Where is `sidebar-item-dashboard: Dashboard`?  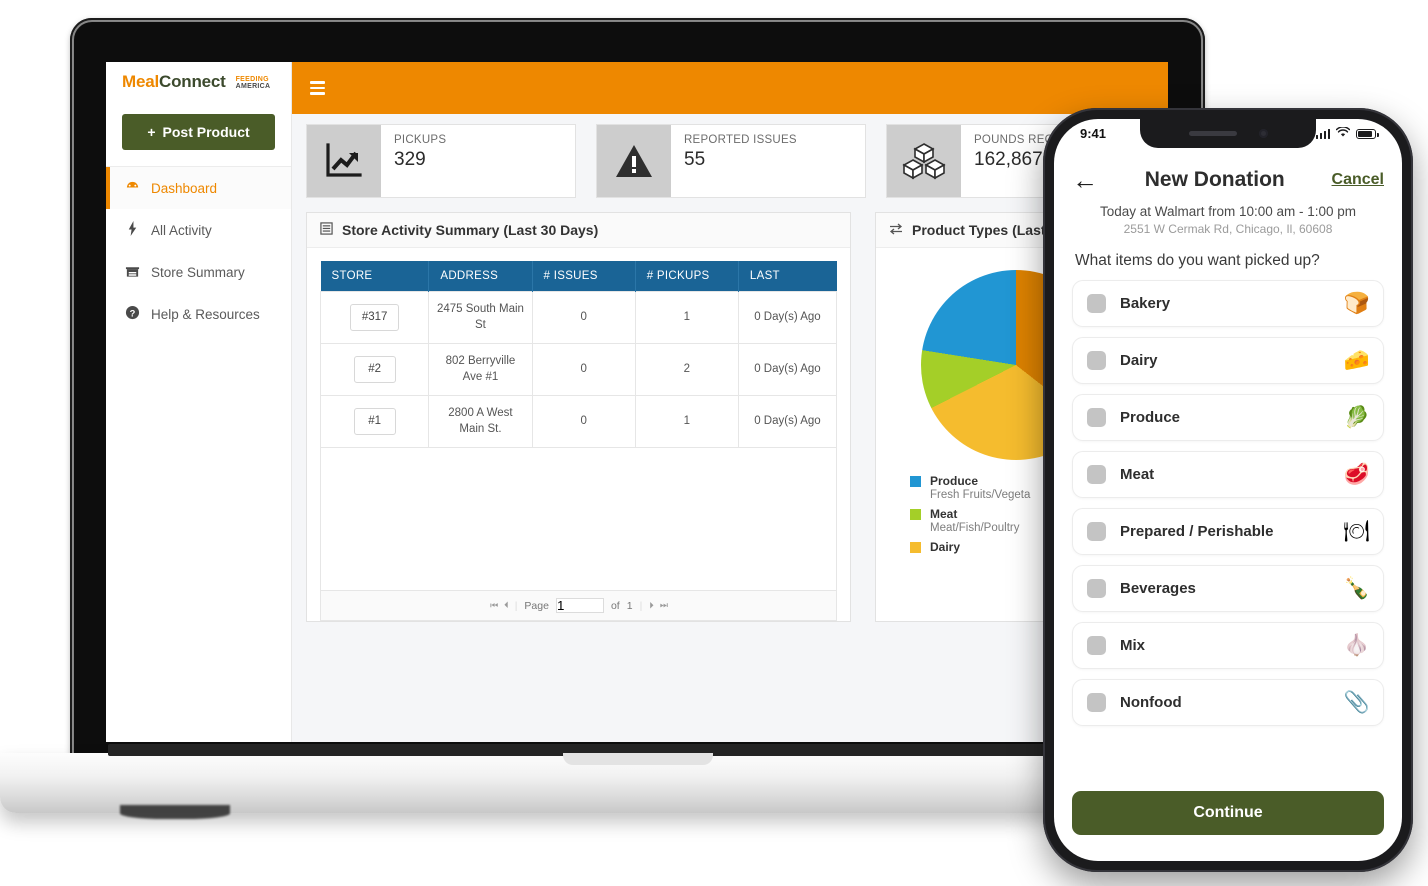 sidebar-item-dashboard: Dashboard is located at coordinates (198, 188).